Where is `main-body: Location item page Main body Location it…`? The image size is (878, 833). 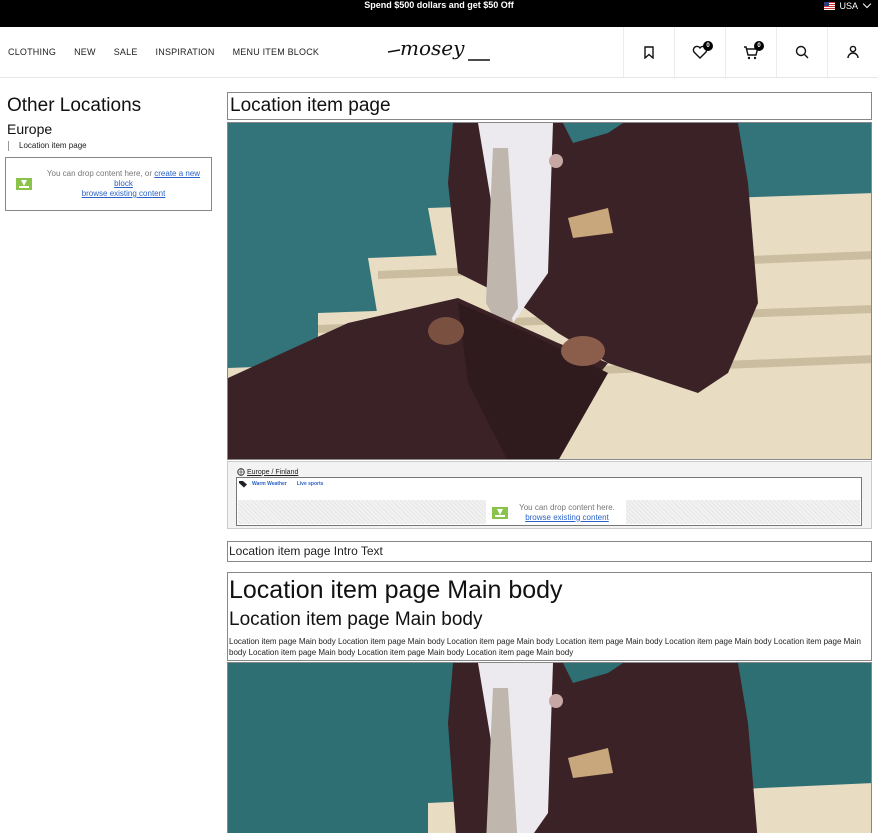
main-body: Location item page Main body Location it… is located at coordinates (549, 616).